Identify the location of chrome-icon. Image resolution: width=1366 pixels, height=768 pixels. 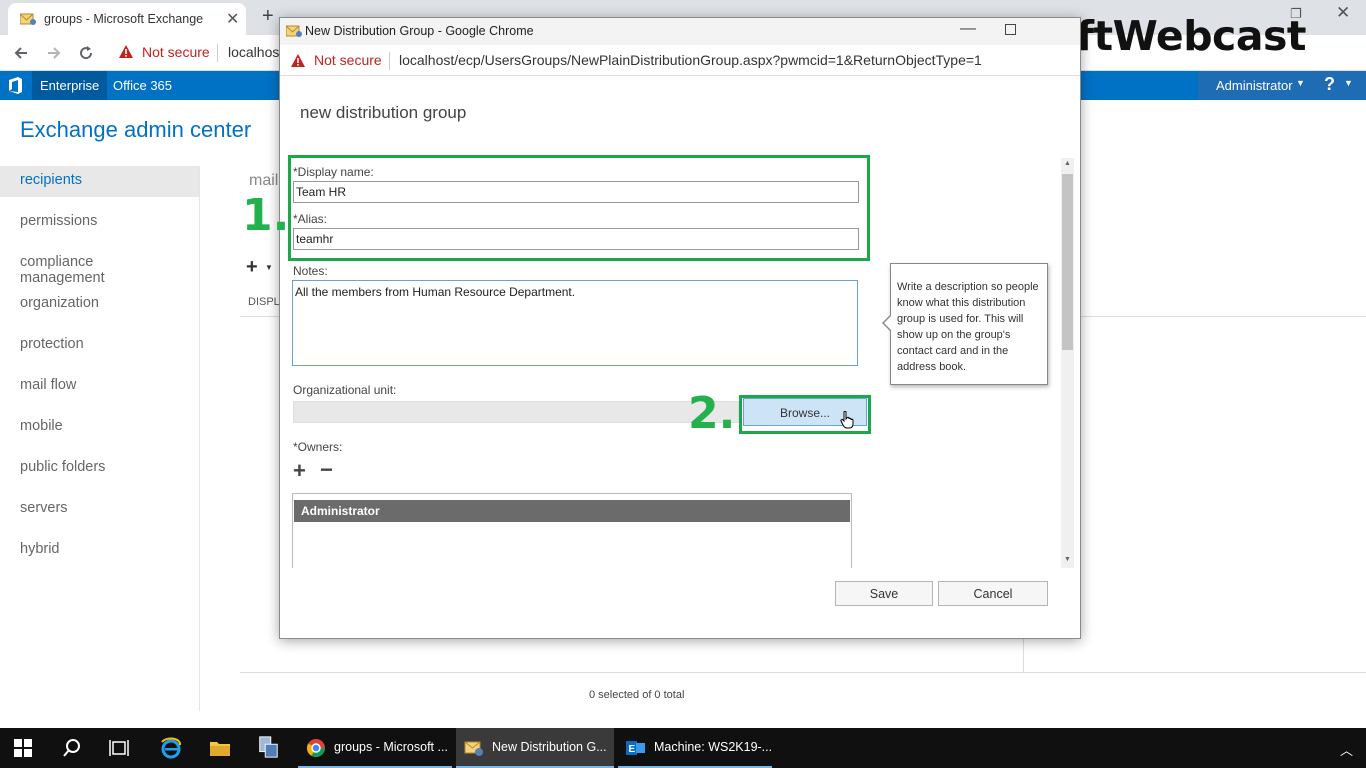
(316, 748).